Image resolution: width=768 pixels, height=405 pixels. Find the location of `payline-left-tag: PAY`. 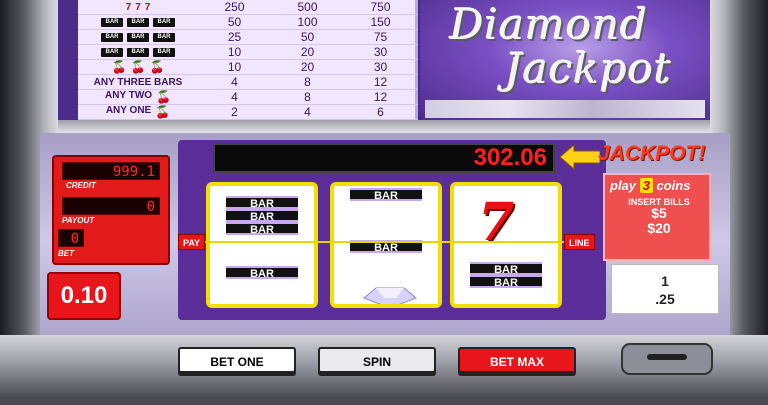

payline-left-tag: PAY is located at coordinates (192, 242).